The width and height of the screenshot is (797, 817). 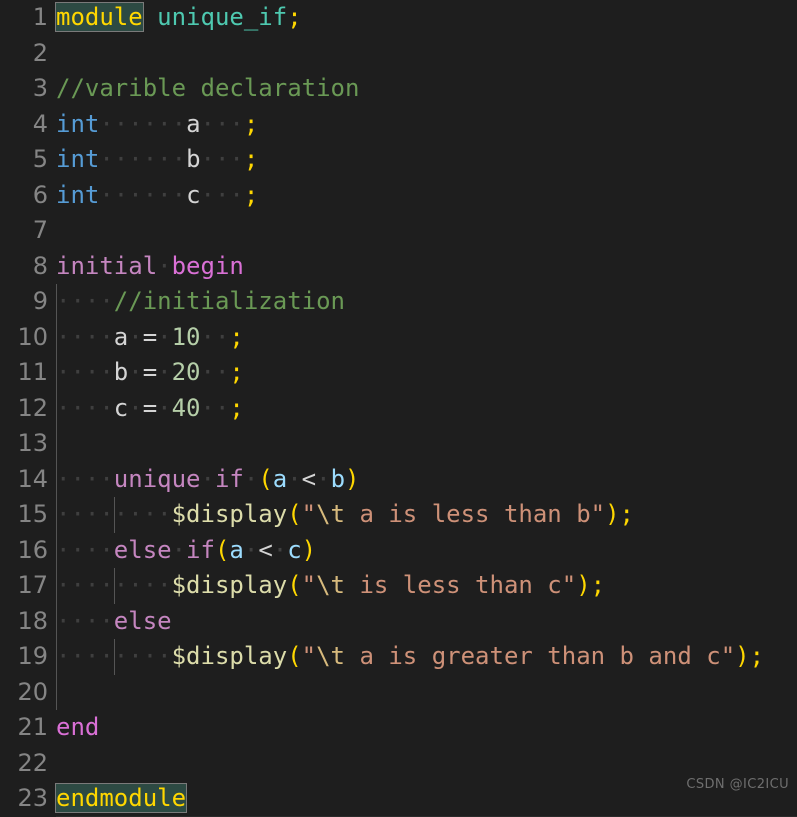 What do you see at coordinates (398, 373) in the screenshot?
I see `code-line: 11 ····b·=·20··;` at bounding box center [398, 373].